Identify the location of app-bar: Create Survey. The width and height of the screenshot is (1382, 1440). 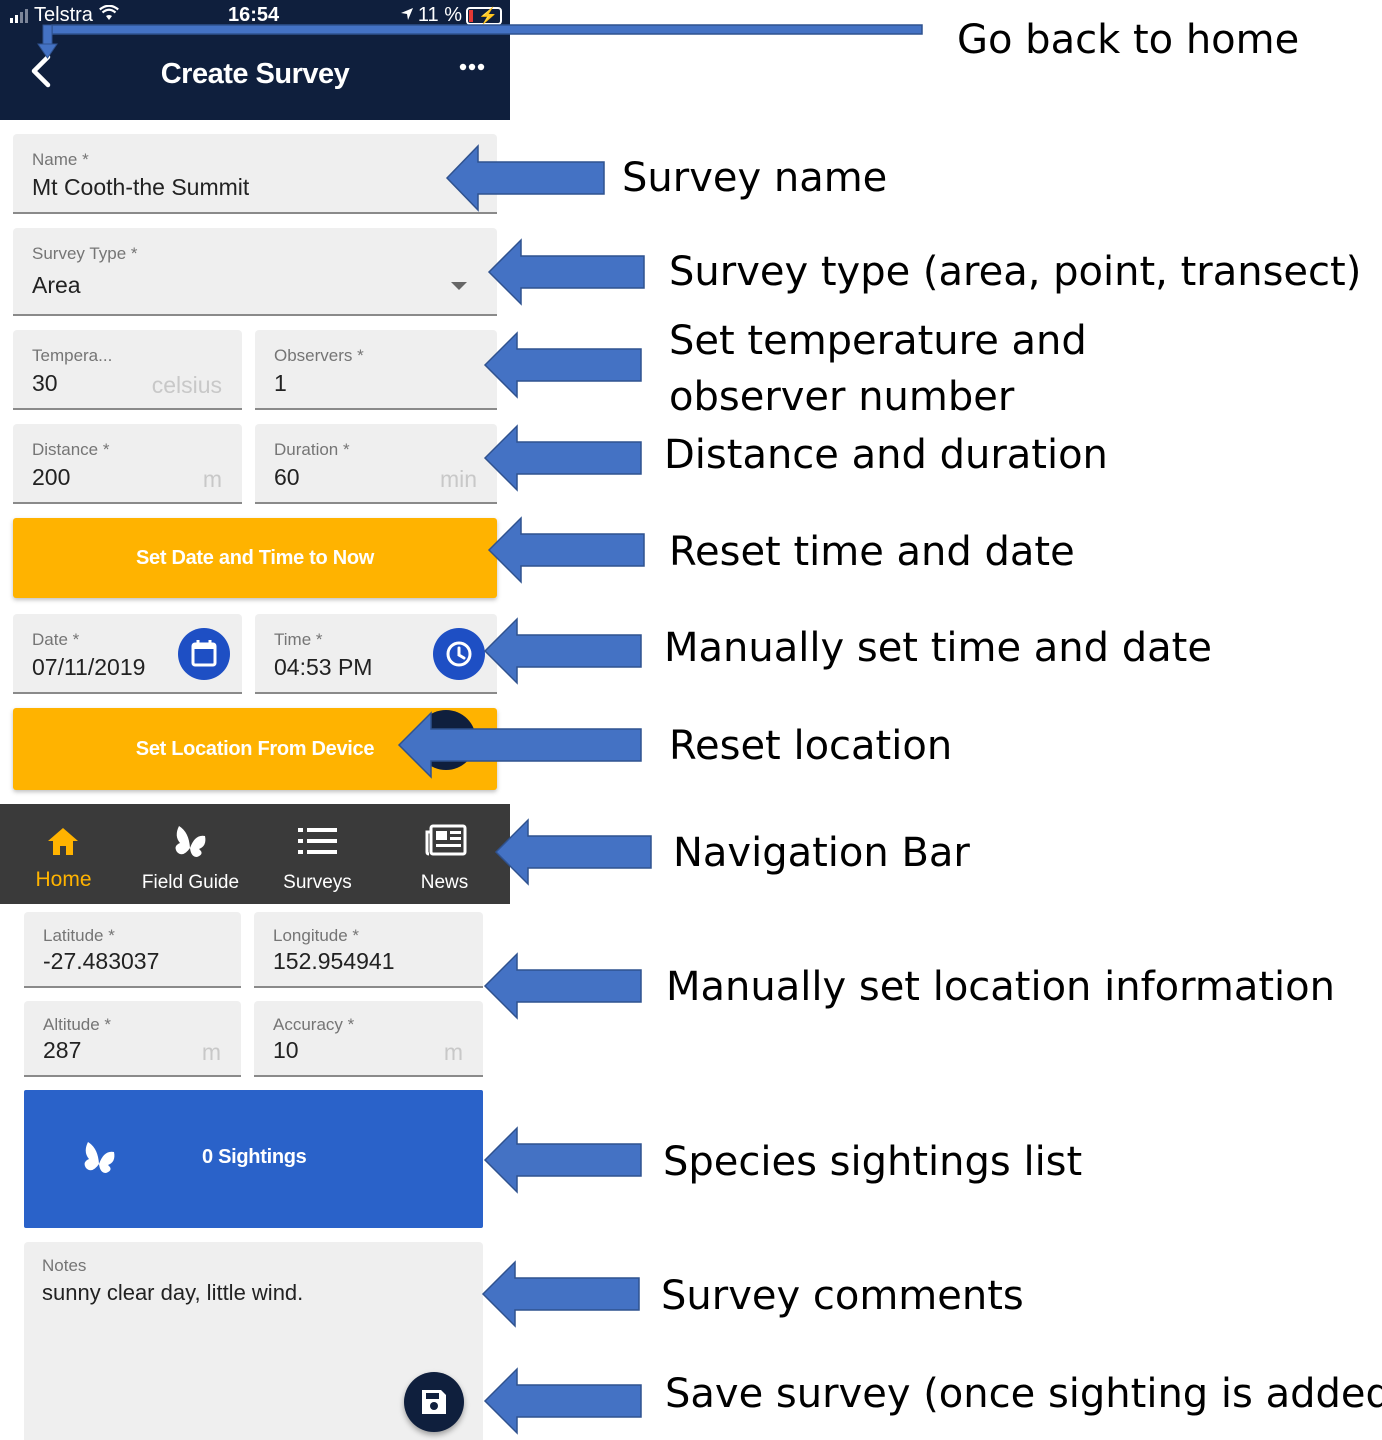
(255, 75).